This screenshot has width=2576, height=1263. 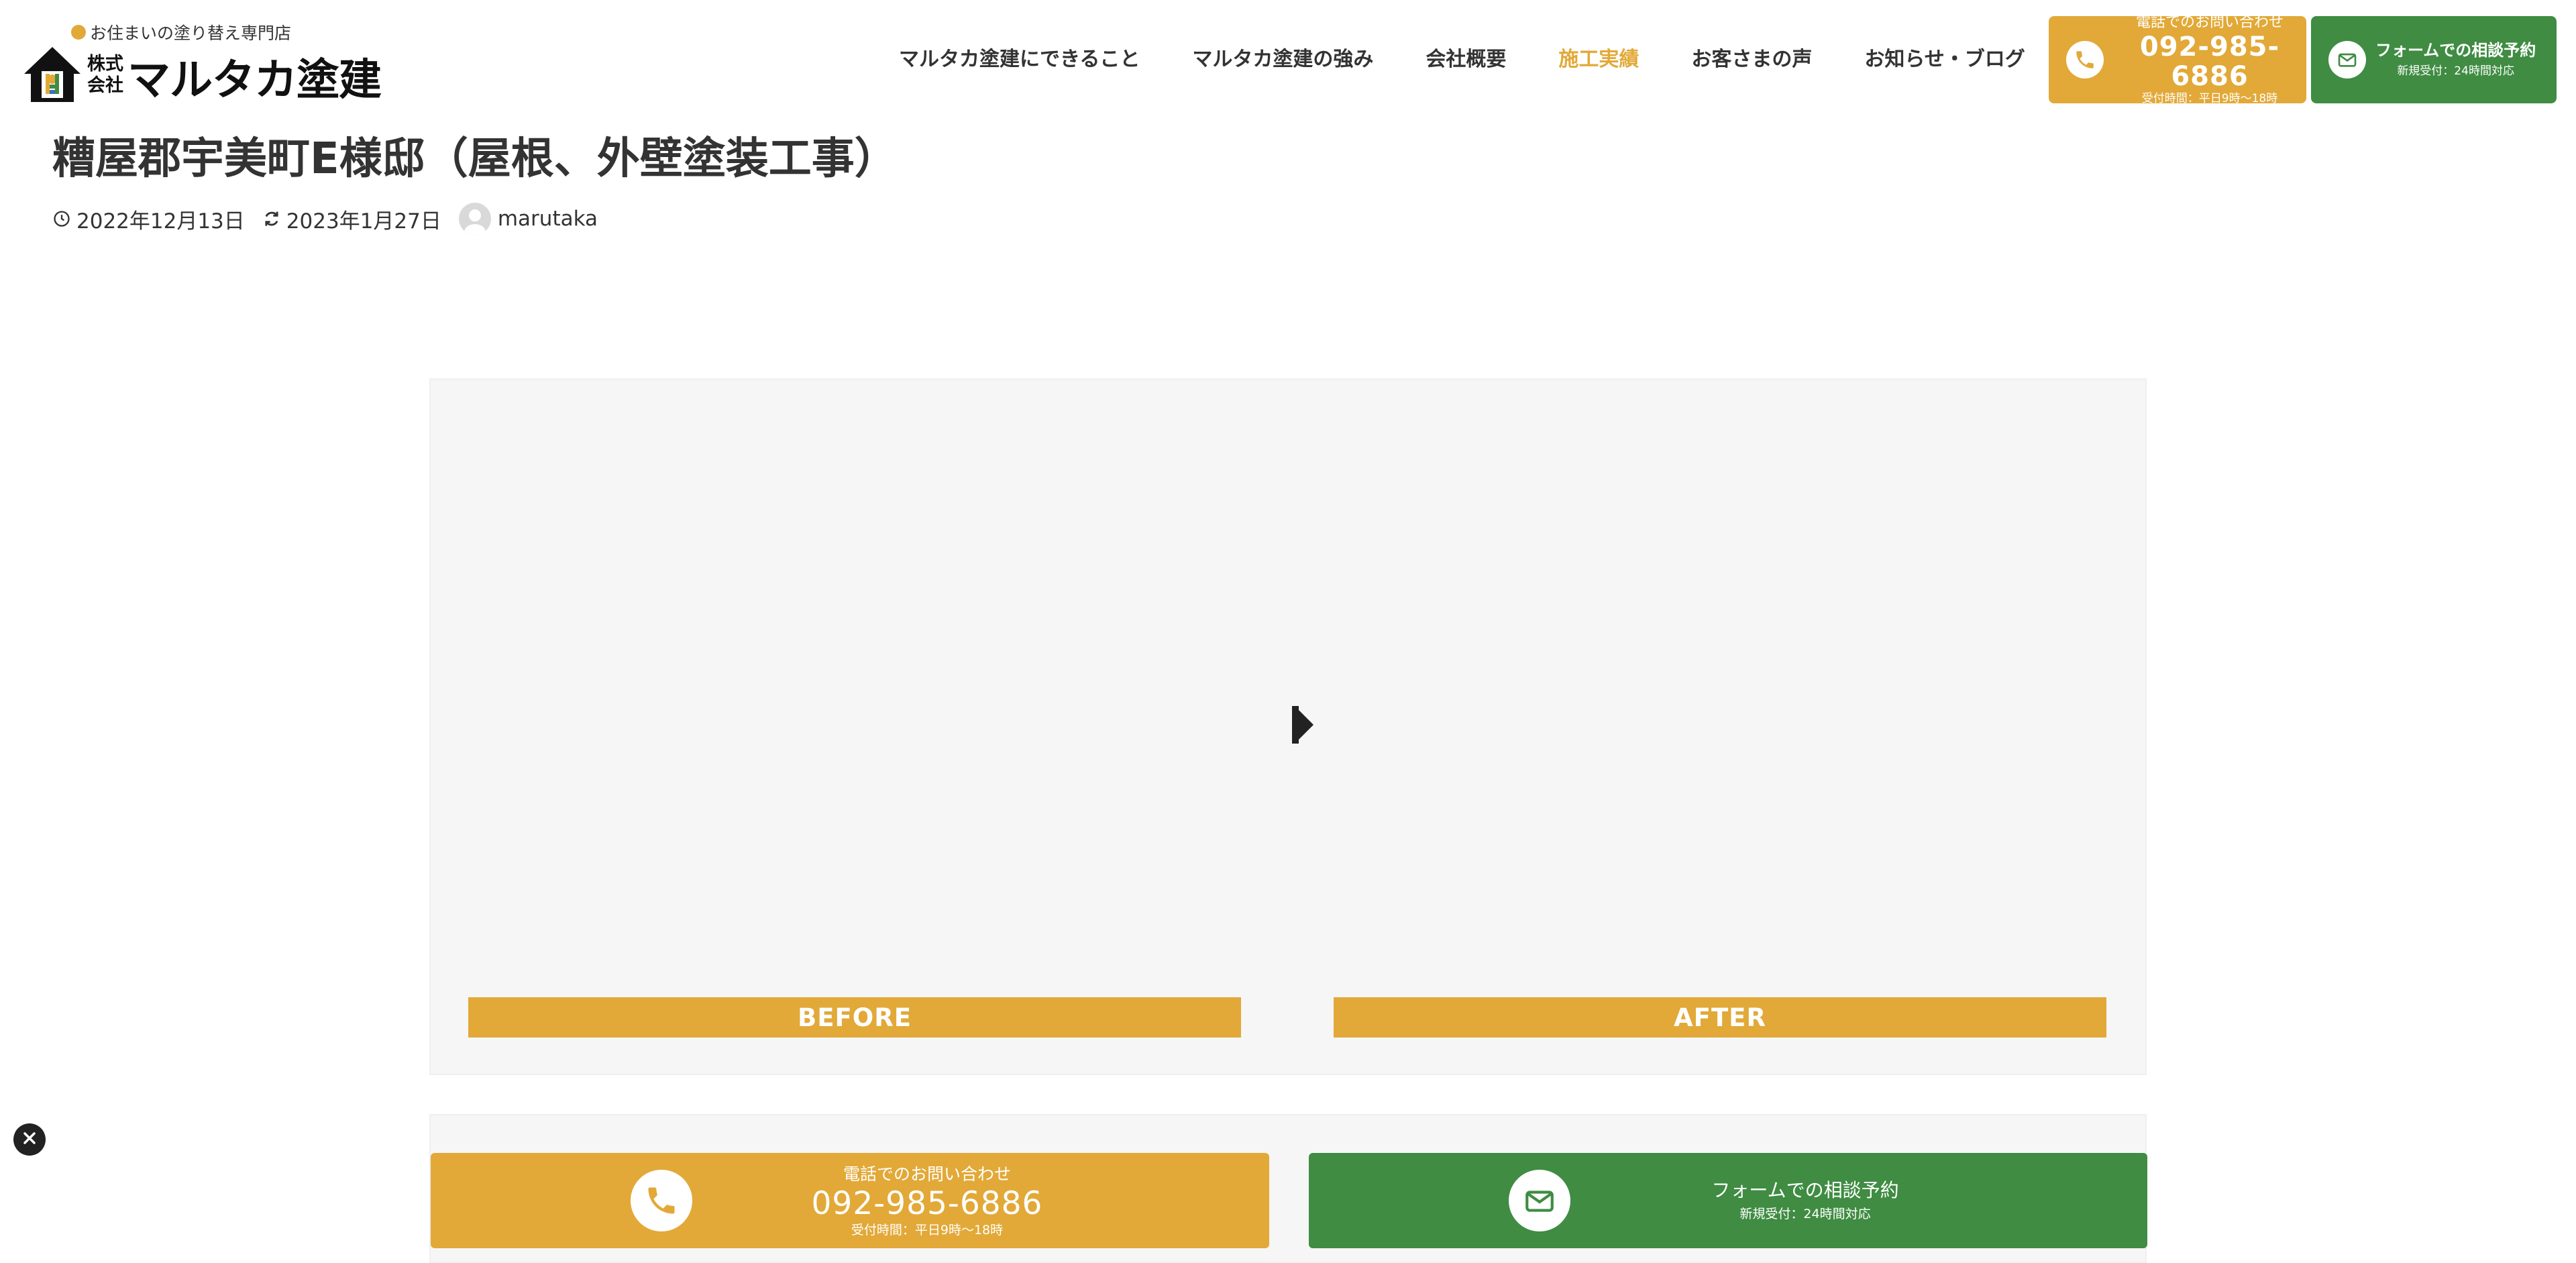 I want to click on nav-item-services: マルタカ塗建にできること, so click(x=1019, y=57).